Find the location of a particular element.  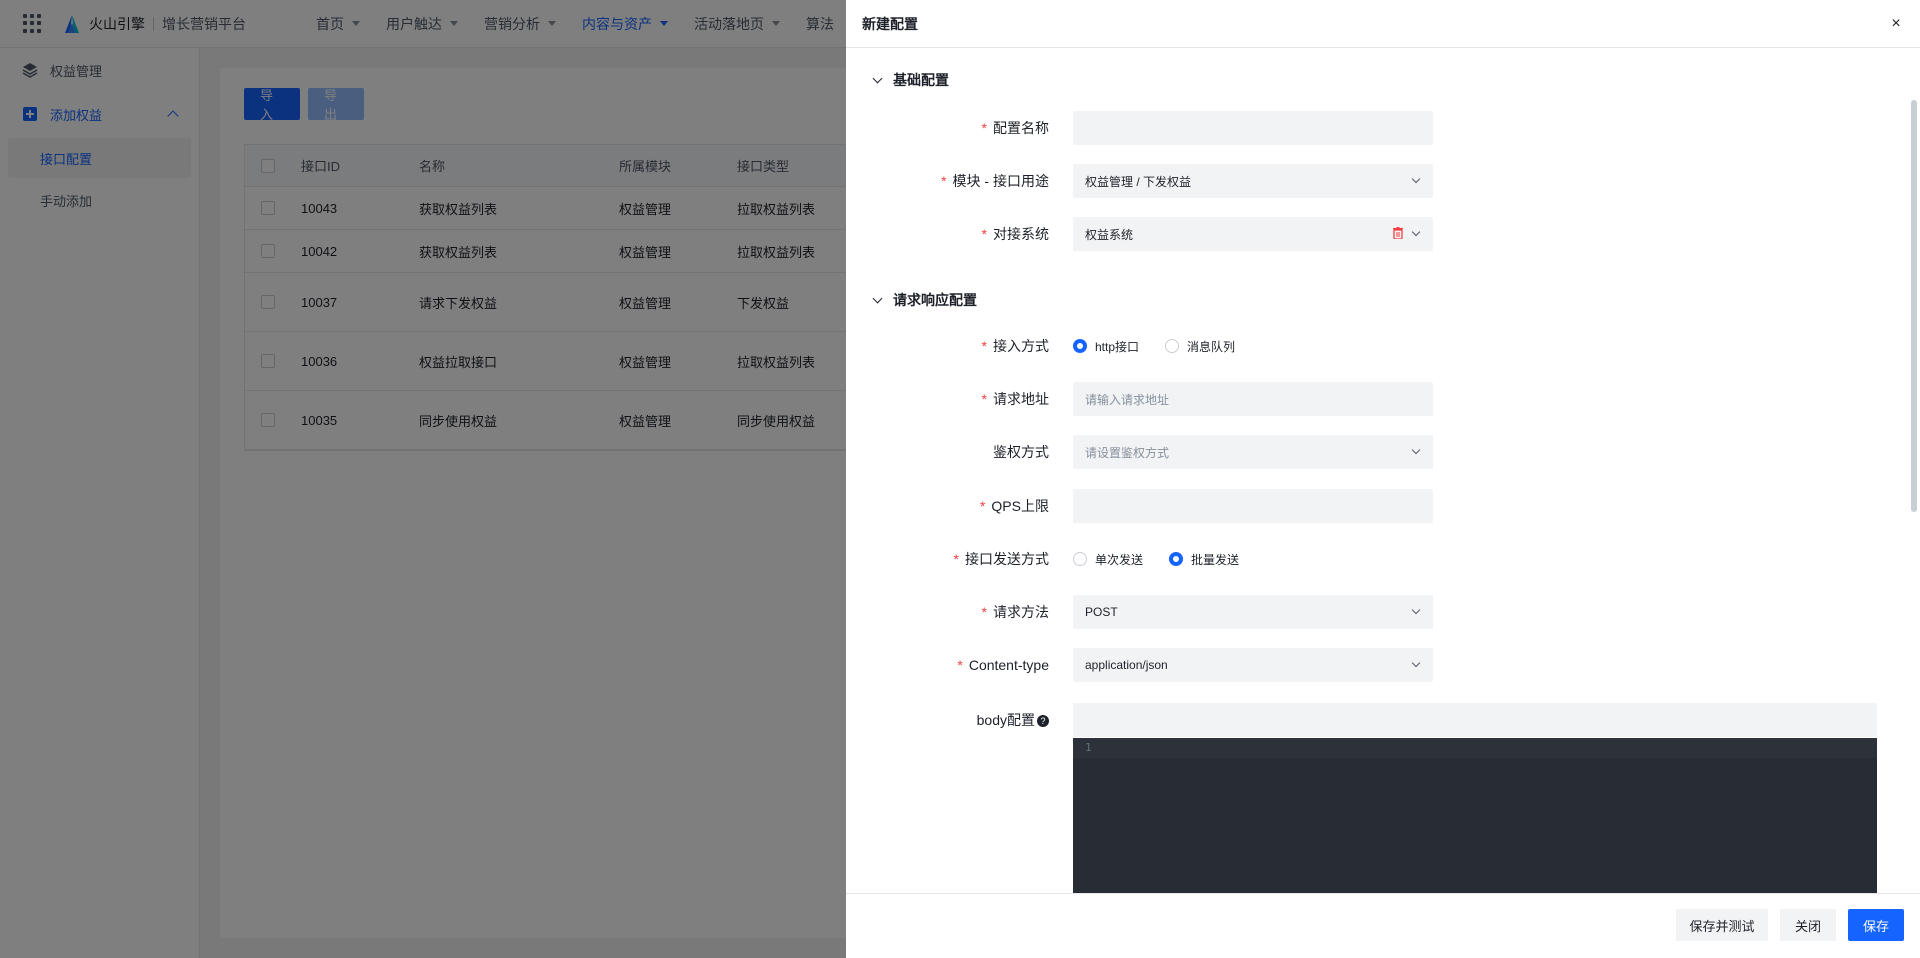

content-type-select: application/json is located at coordinates (1253, 665).